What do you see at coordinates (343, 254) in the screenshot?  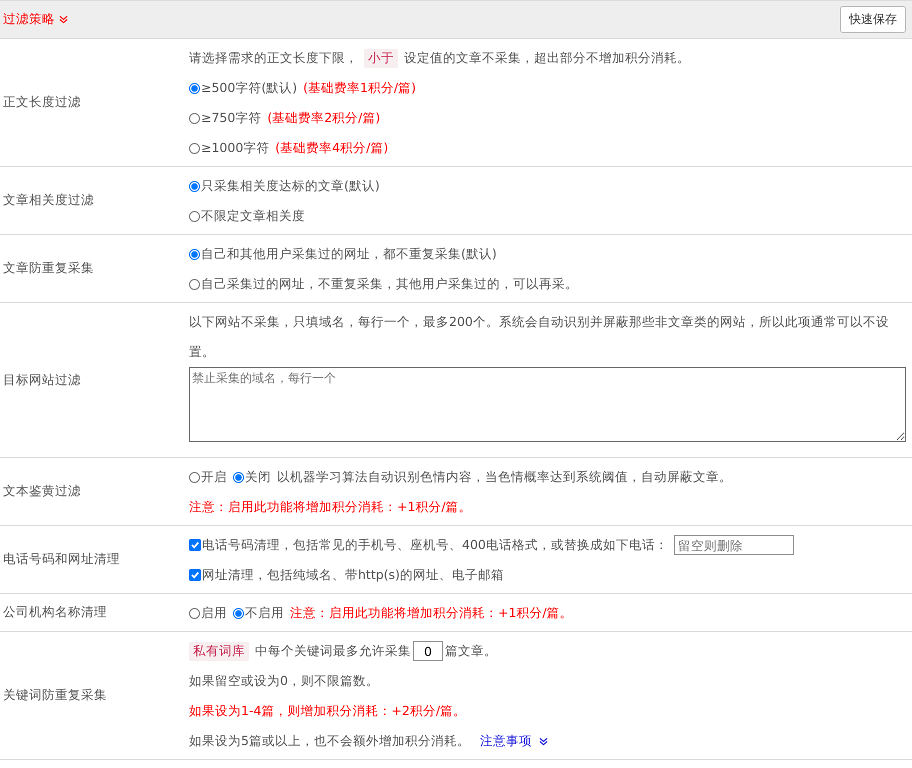 I see `radio-option: 自己和其他用户采集过的网址，都不重复采集(默认)` at bounding box center [343, 254].